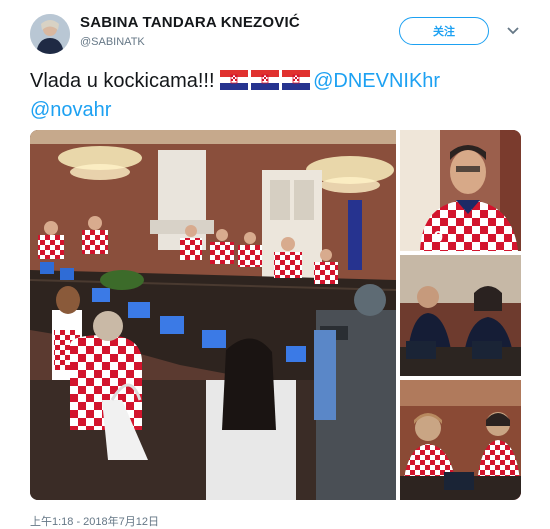 This screenshot has width=550, height=529. I want to click on tweet-photo-2: 9, so click(460, 190).